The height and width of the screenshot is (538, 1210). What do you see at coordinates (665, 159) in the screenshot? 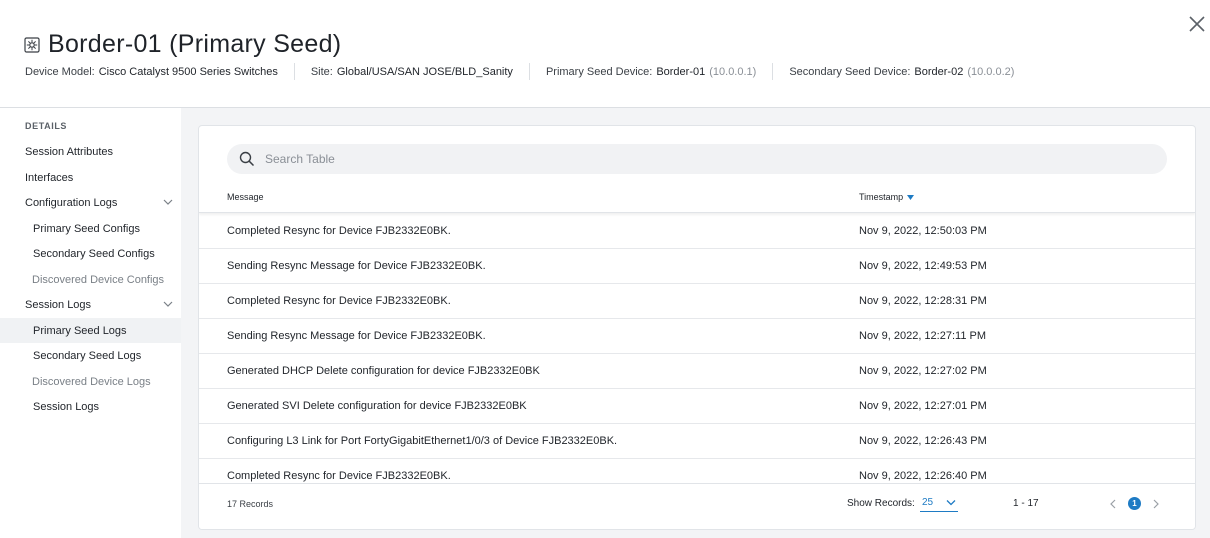
I see `search-input` at bounding box center [665, 159].